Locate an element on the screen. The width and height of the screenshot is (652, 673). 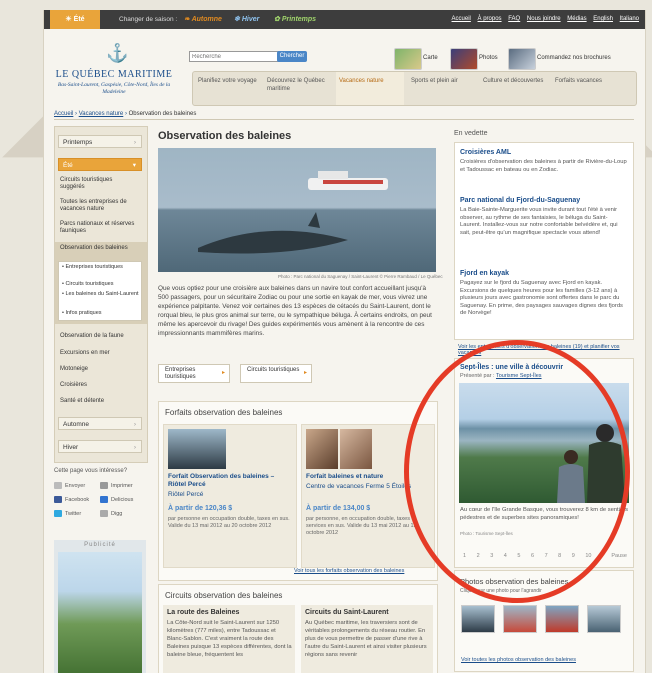
forfaits-title: Forfaits observation des baleines is located at coordinates (224, 412).